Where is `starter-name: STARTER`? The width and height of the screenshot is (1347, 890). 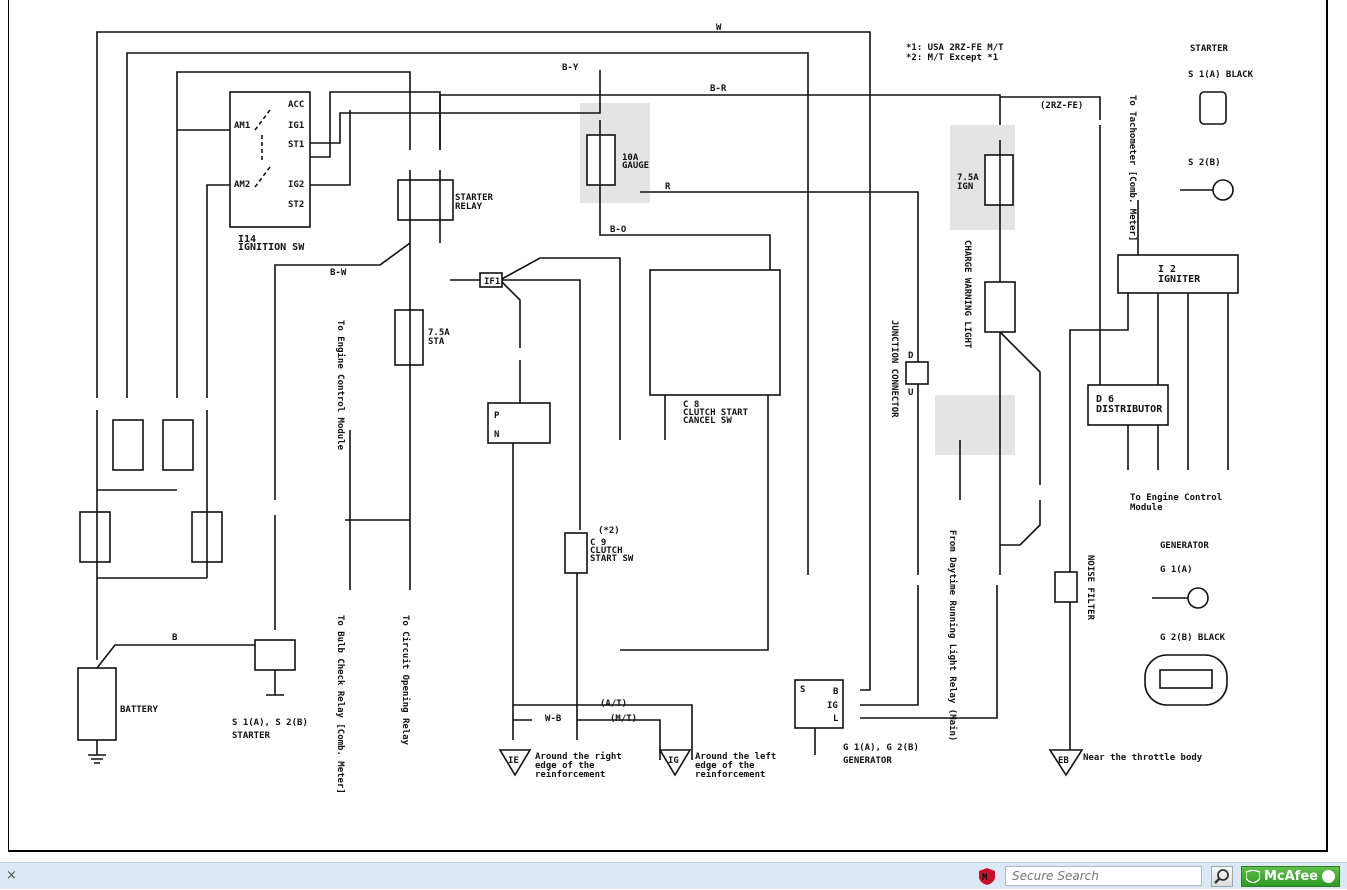 starter-name: STARTER is located at coordinates (251, 736).